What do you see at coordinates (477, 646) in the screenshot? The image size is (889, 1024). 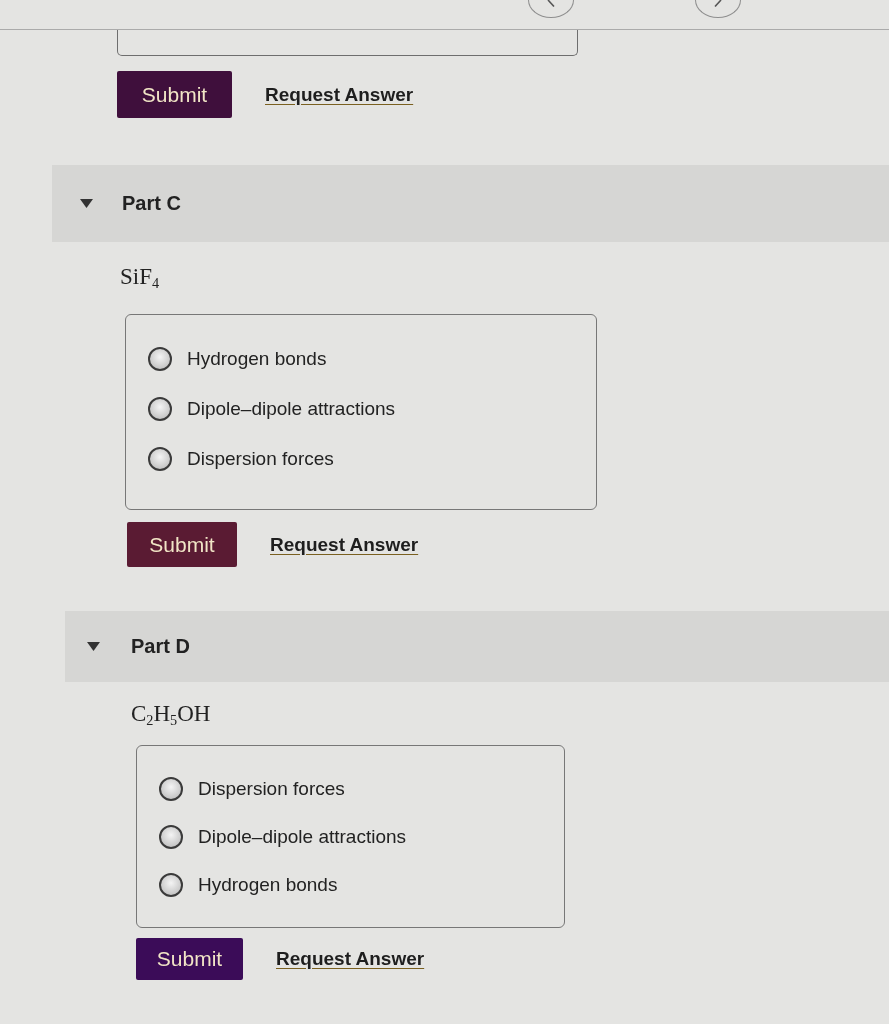 I see `part-header: Part D` at bounding box center [477, 646].